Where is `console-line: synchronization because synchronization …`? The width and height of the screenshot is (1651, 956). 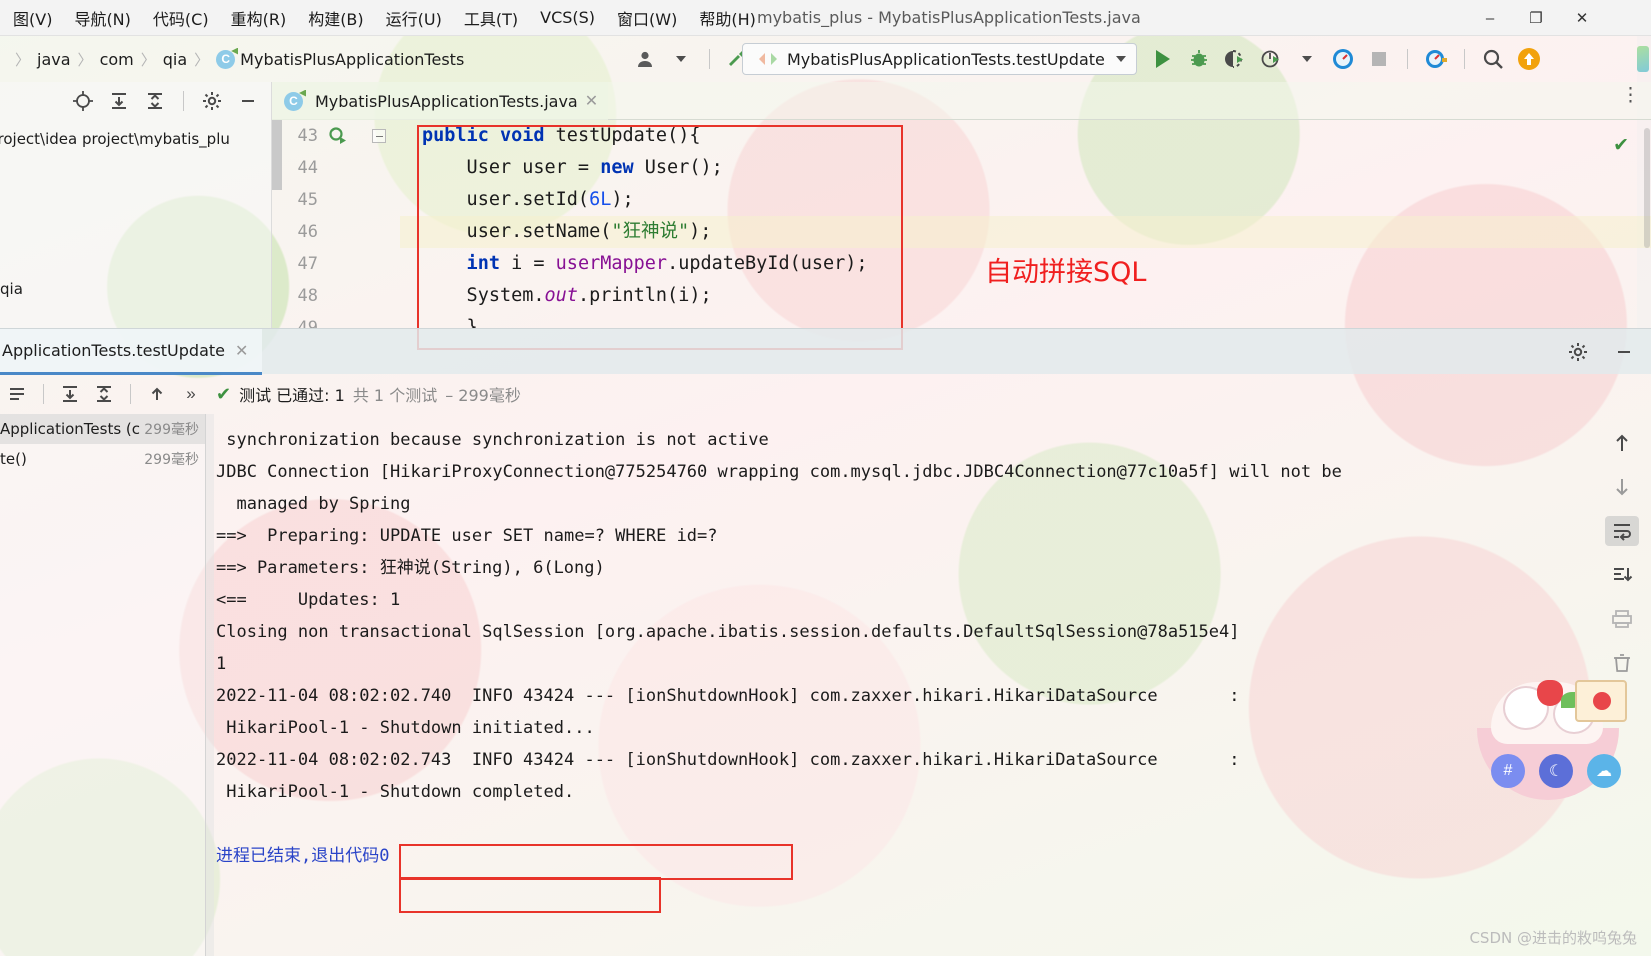 console-line: synchronization because synchronization … is located at coordinates (492, 440).